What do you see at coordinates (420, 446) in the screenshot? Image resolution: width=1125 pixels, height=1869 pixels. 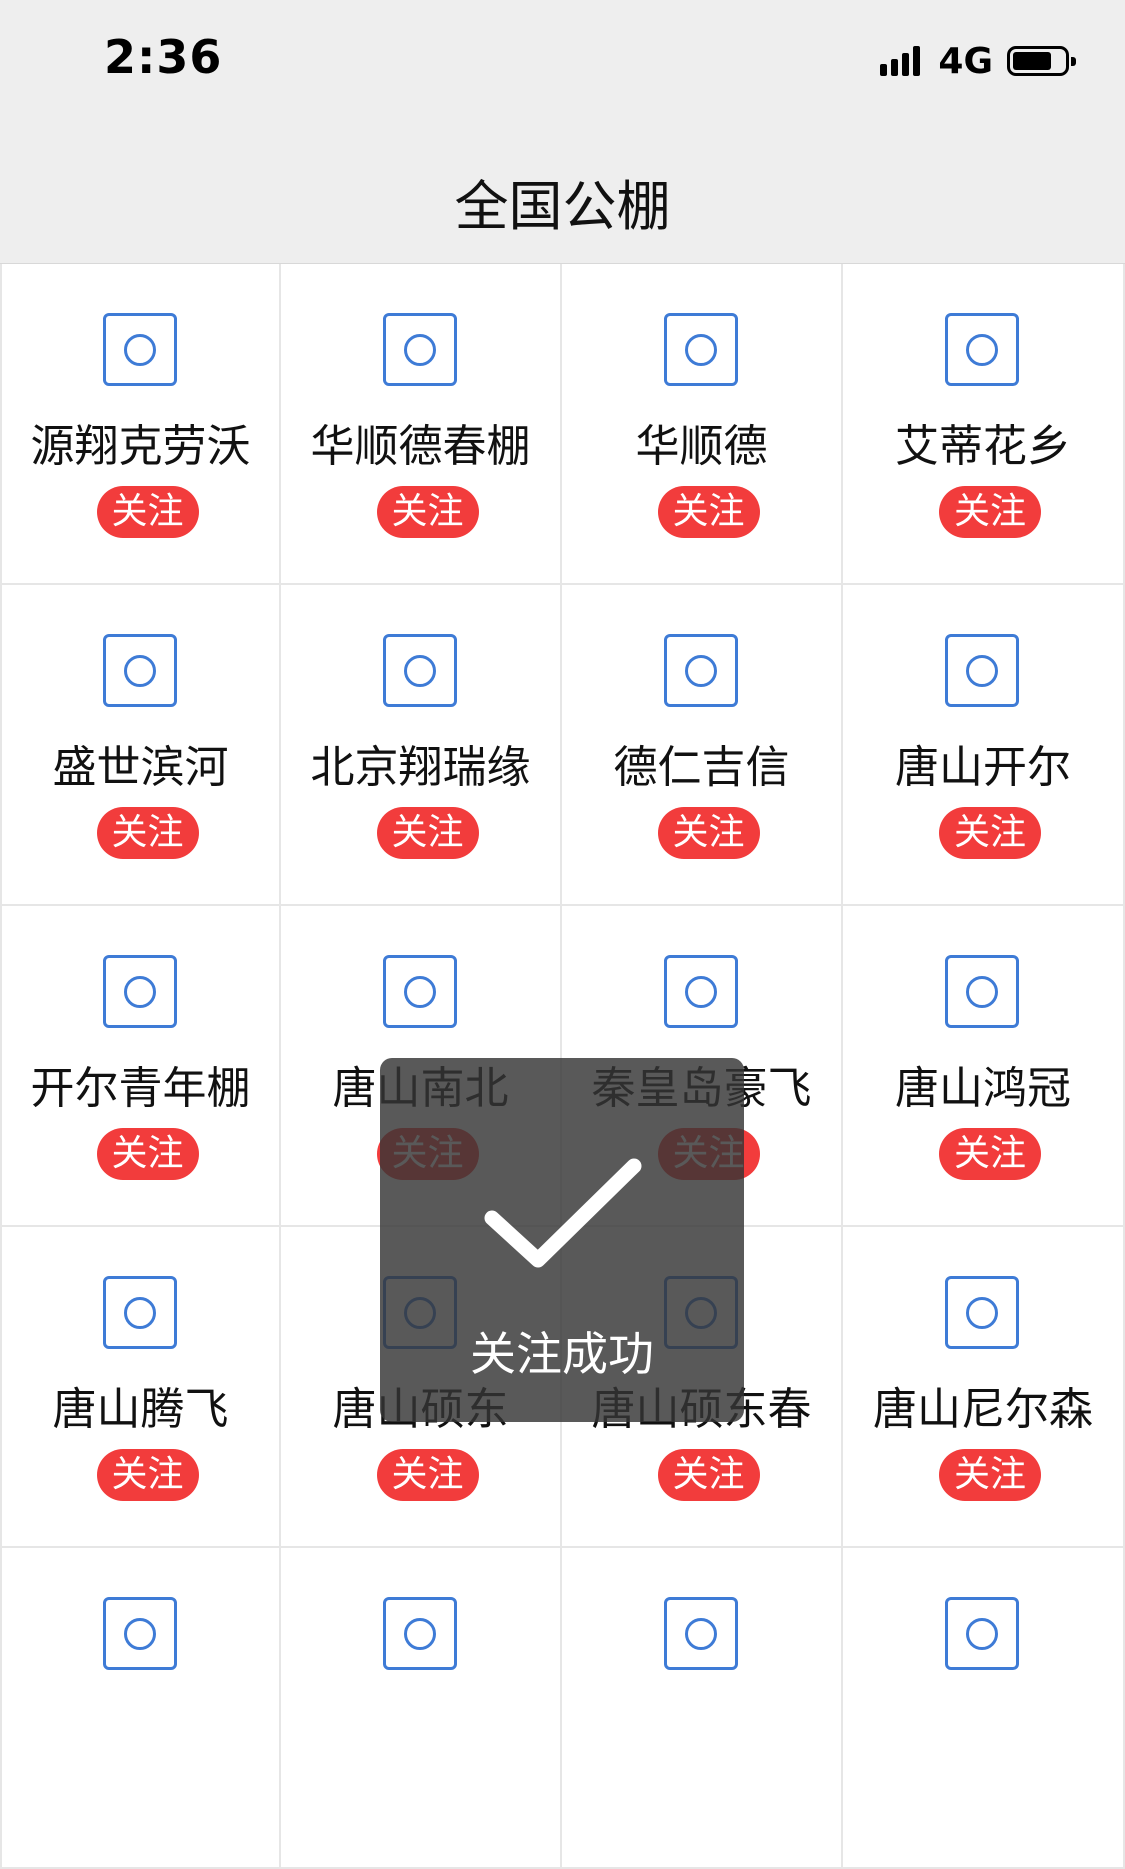 I see `loft-name: 华顺德春棚` at bounding box center [420, 446].